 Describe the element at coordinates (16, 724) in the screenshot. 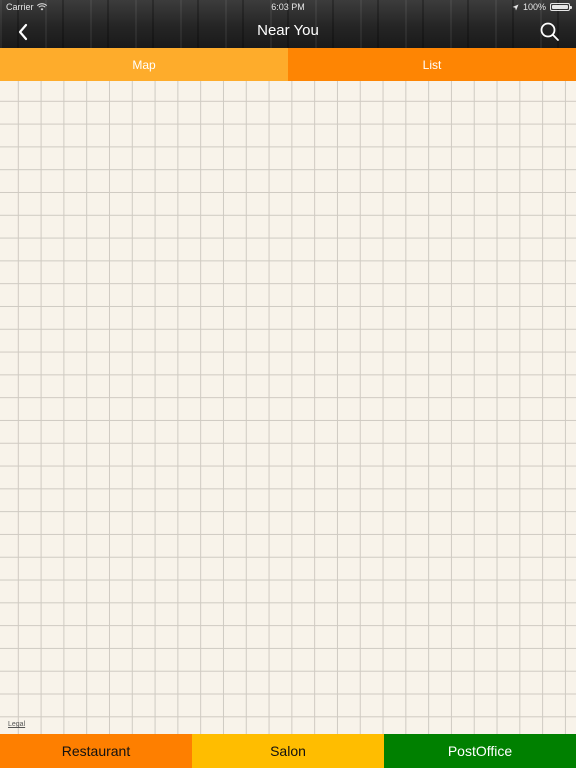

I see `legal-link: Legal` at that location.